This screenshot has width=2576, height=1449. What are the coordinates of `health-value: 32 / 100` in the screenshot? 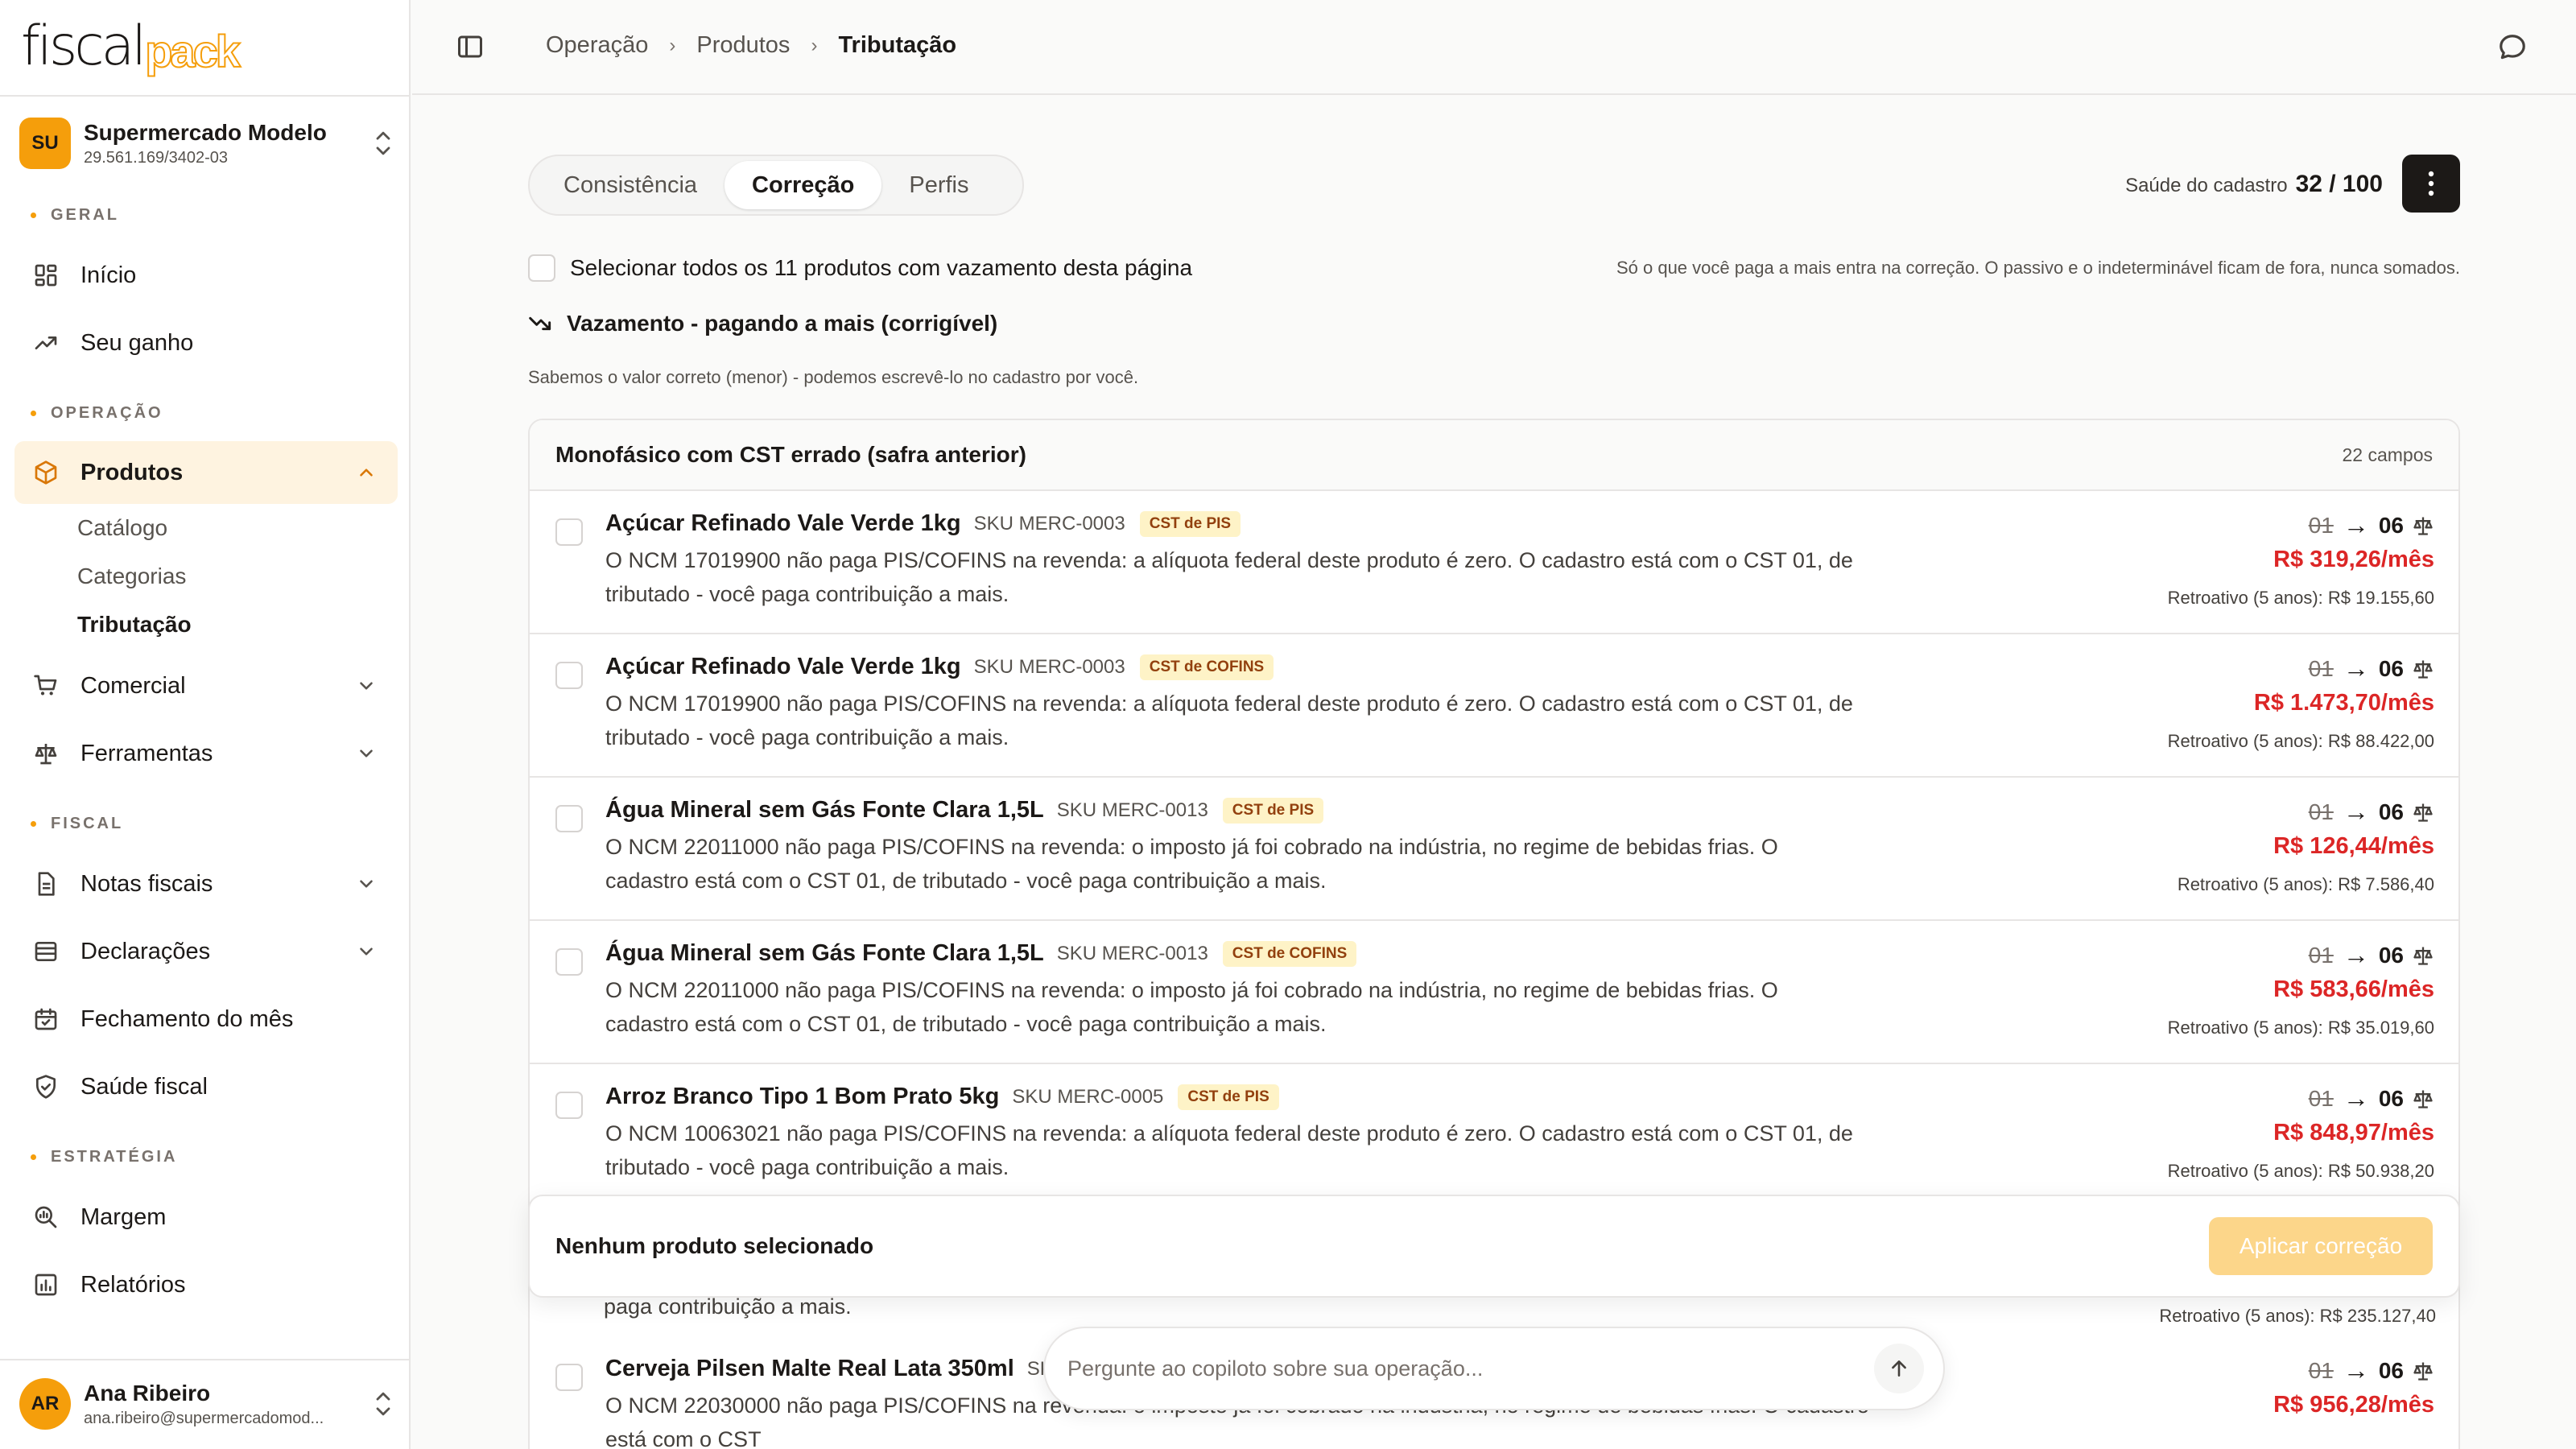 It's located at (2339, 184).